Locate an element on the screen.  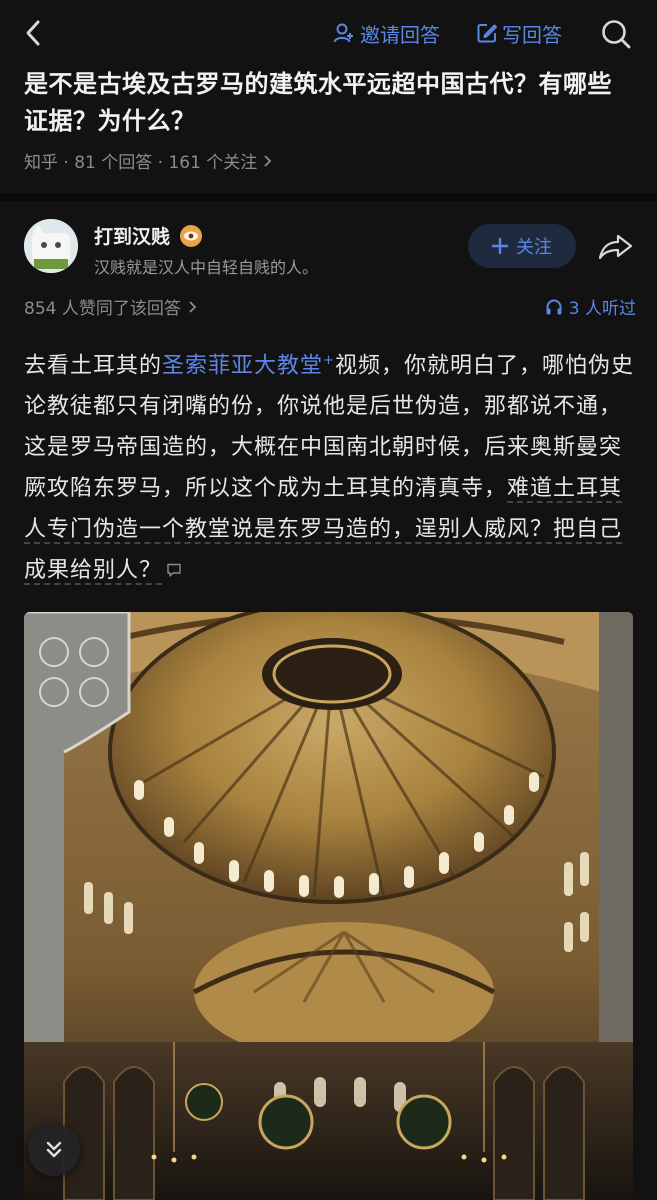
double-chevron-down-icon is located at coordinates (54, 1149).